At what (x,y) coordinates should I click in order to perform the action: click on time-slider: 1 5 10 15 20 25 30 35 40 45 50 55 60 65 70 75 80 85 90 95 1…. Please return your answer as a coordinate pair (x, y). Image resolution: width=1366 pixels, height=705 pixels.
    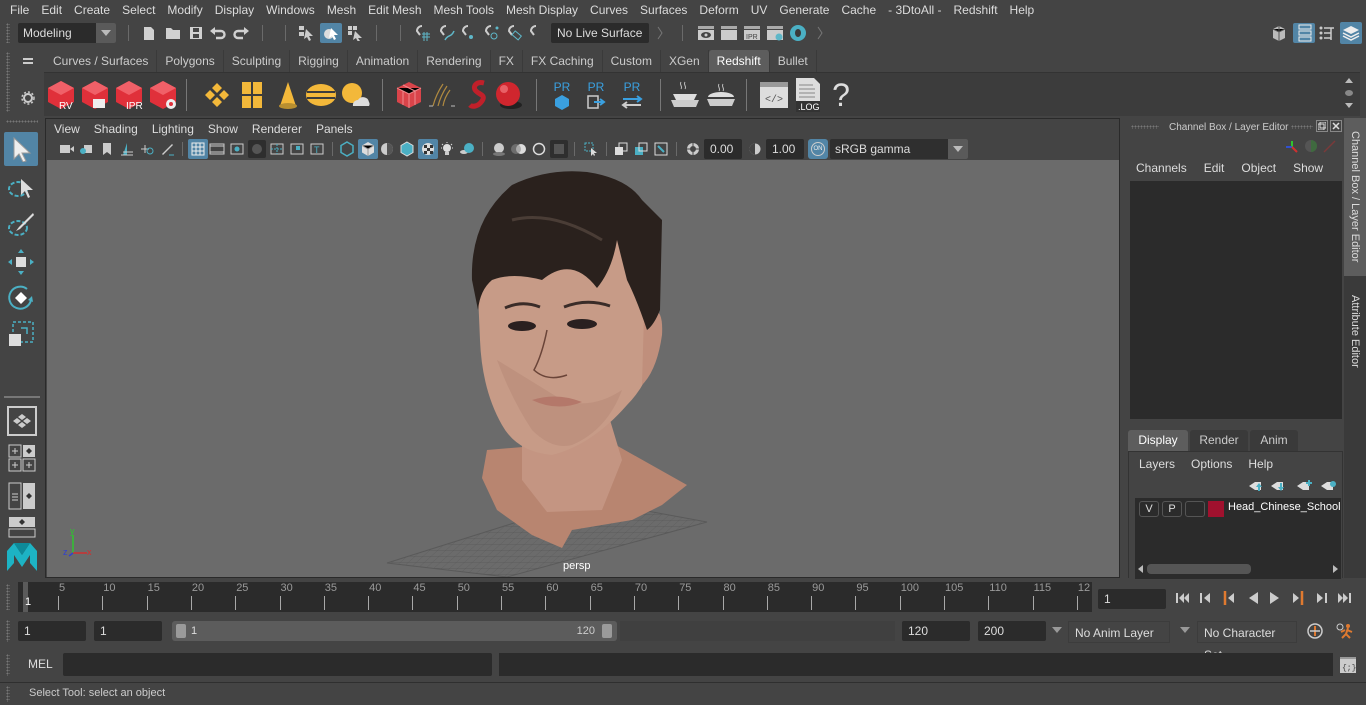
    Looking at the image, I should click on (555, 597).